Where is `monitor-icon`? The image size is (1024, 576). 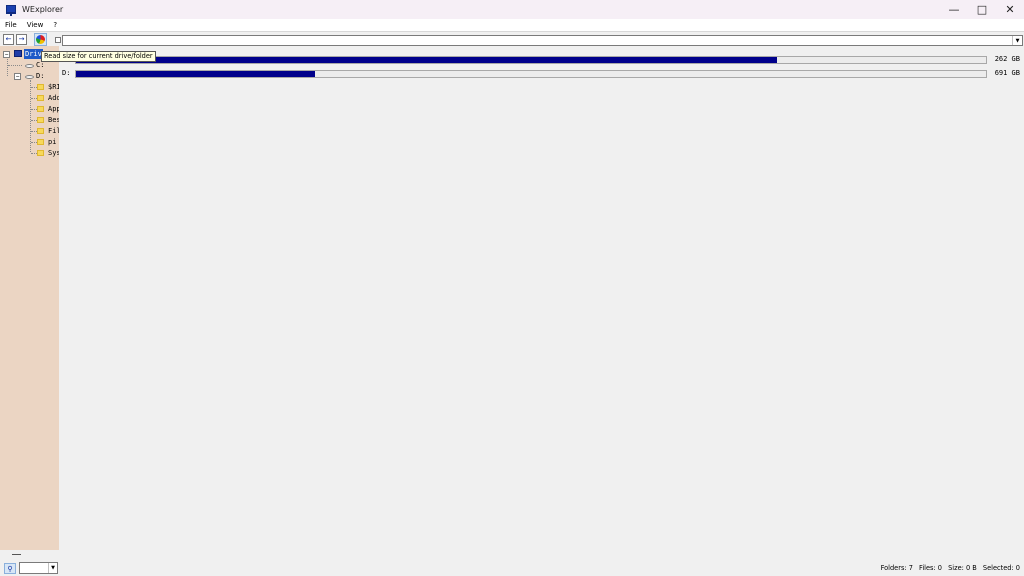 monitor-icon is located at coordinates (11, 10).